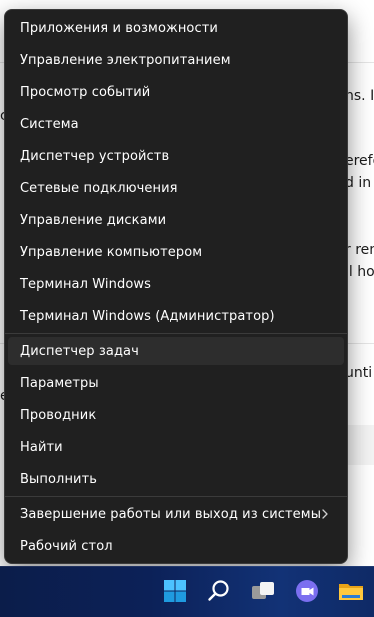  What do you see at coordinates (58, 415) in the screenshot?
I see `menu-item-label: Проводник` at bounding box center [58, 415].